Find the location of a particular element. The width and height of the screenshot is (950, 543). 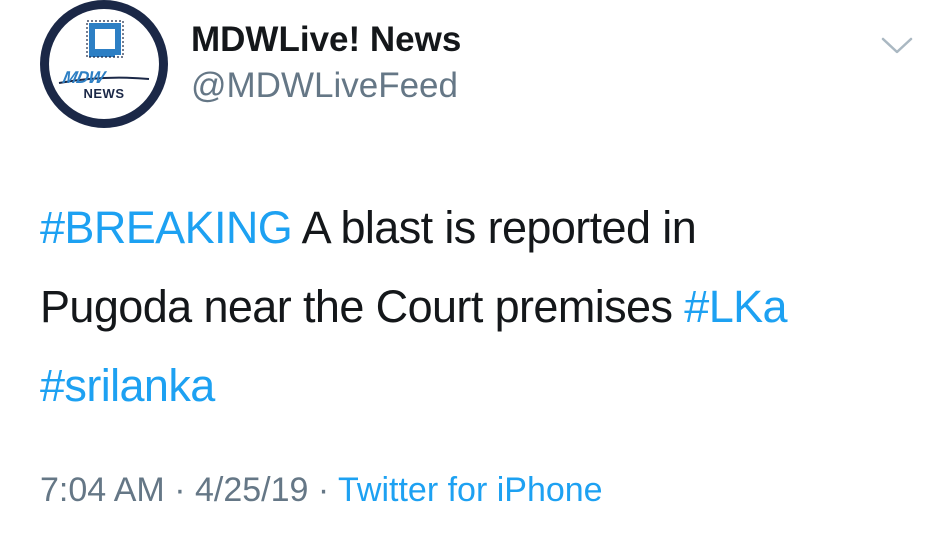

chevron-down-icon is located at coordinates (897, 45).